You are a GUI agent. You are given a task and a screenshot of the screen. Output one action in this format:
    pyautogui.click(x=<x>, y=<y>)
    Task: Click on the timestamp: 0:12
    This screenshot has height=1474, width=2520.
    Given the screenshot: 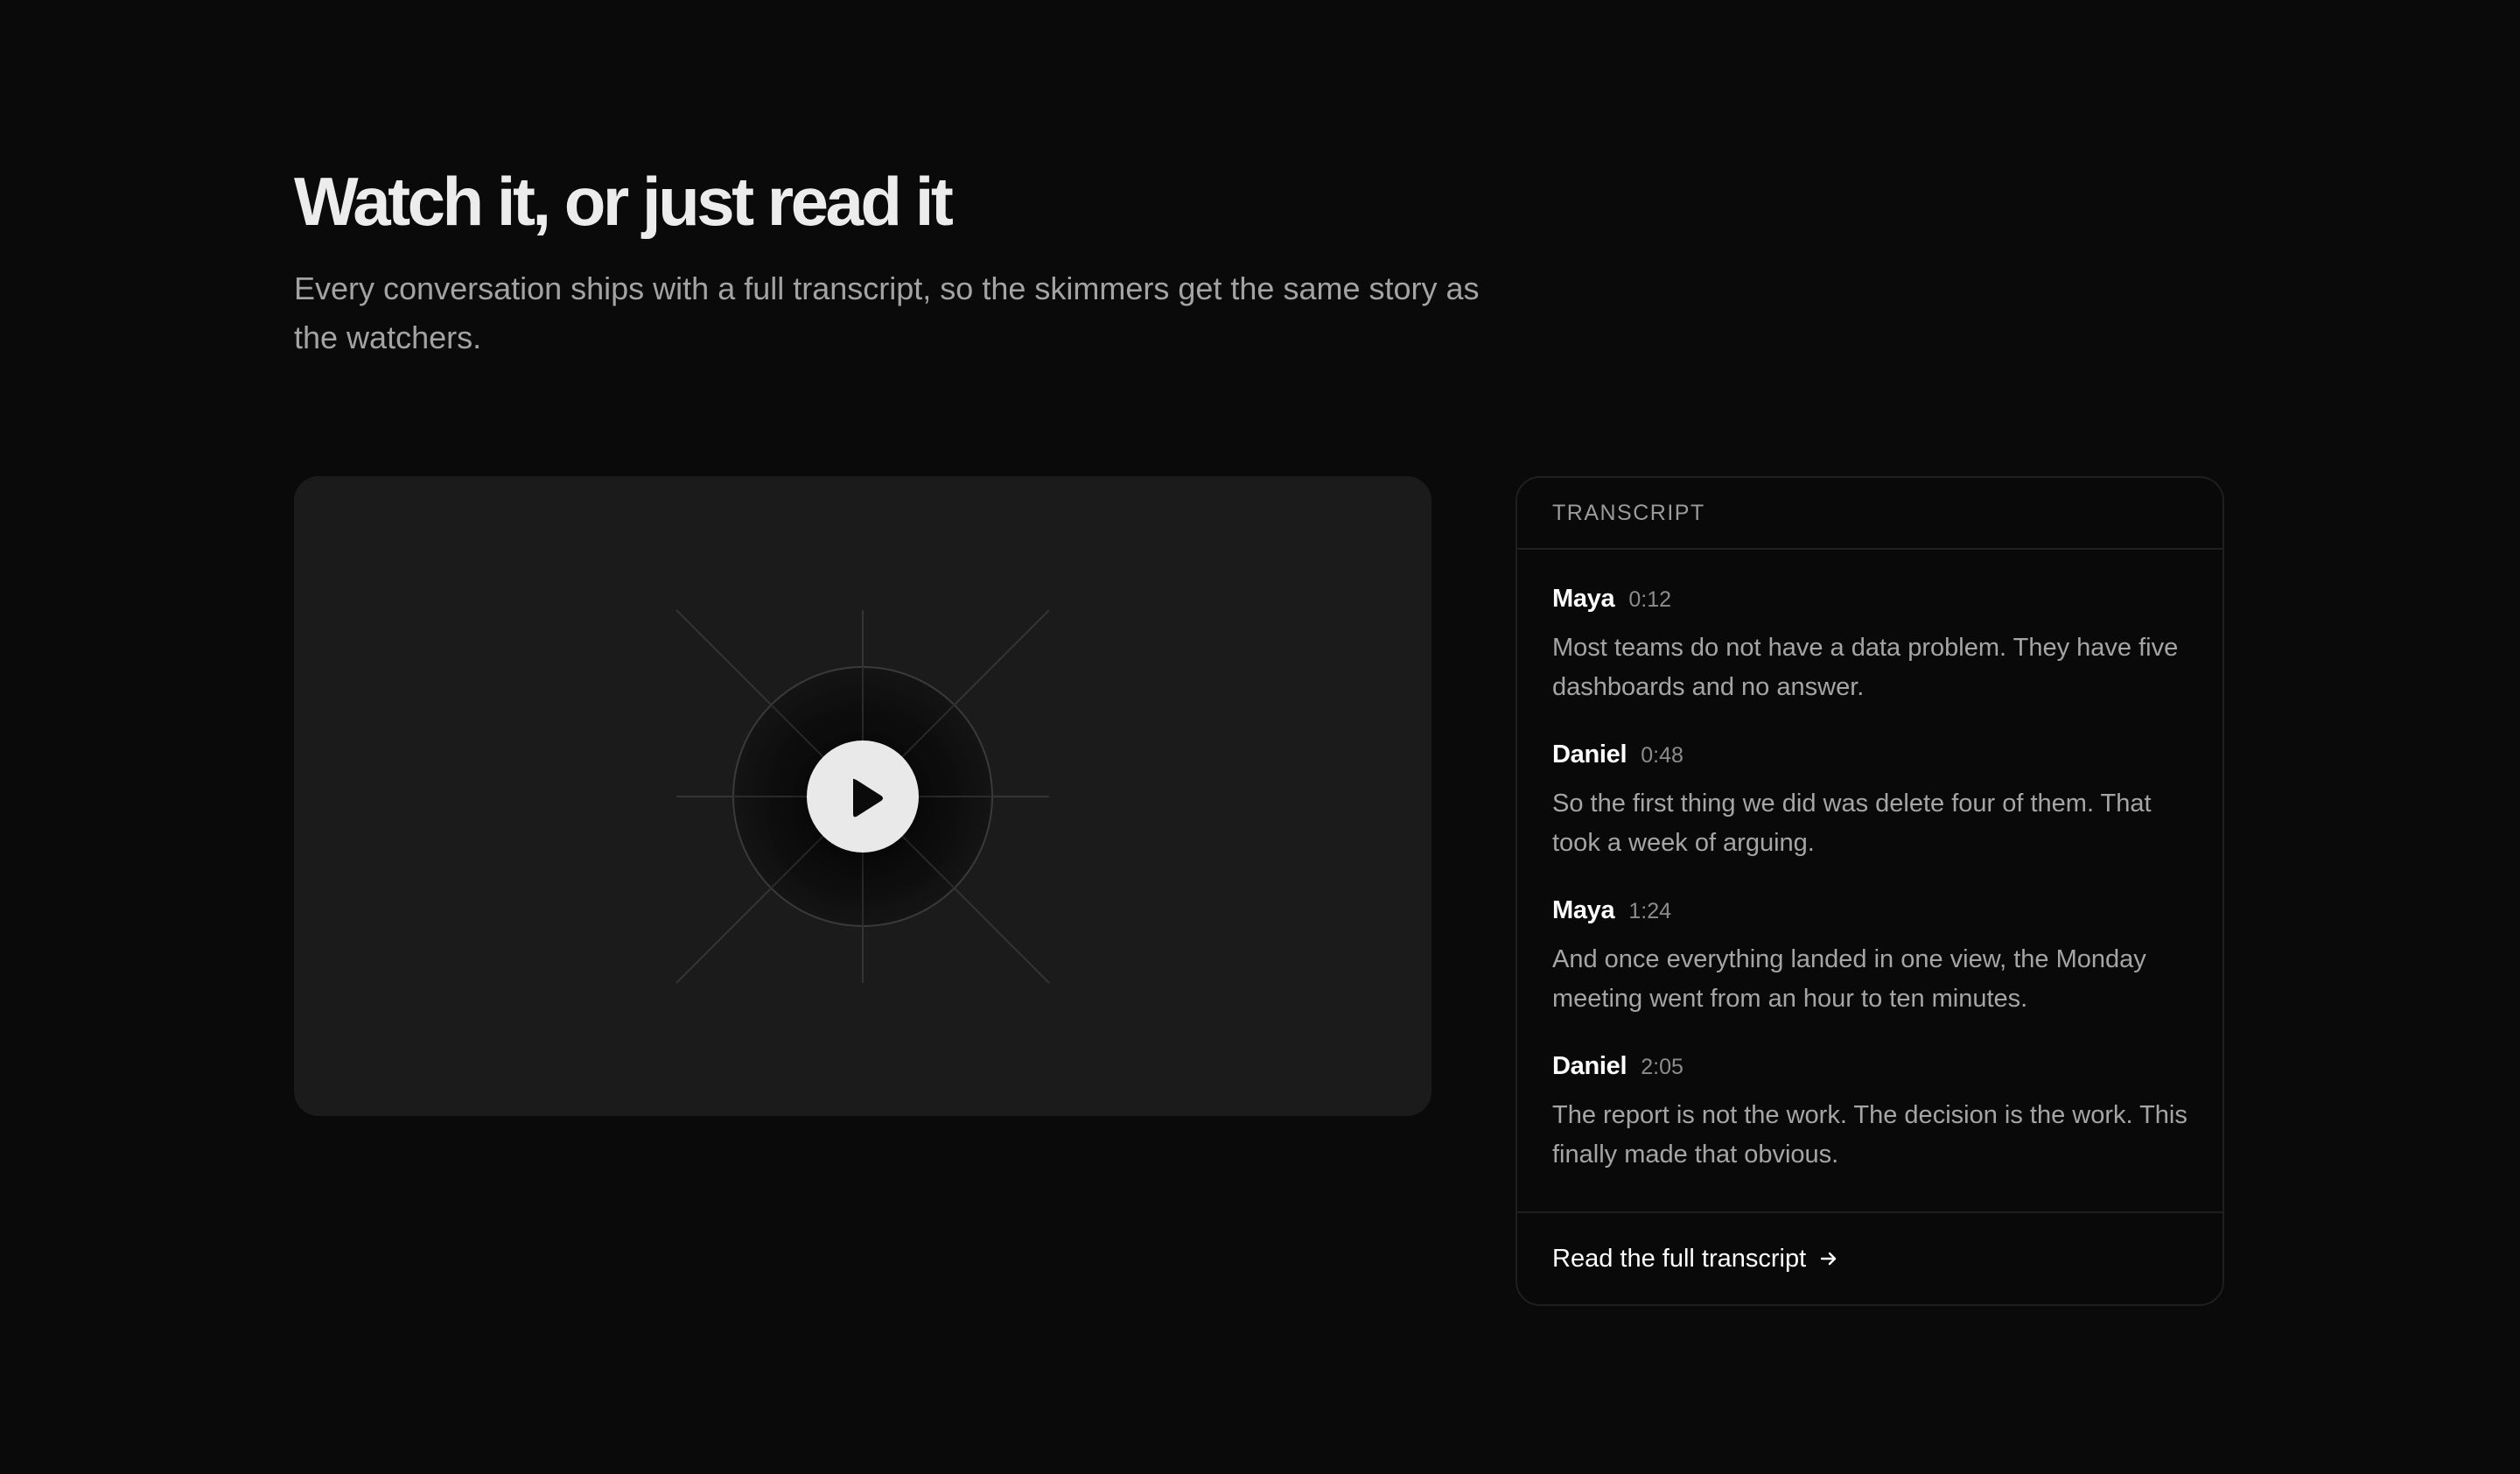 What is the action you would take?
    pyautogui.click(x=1650, y=599)
    